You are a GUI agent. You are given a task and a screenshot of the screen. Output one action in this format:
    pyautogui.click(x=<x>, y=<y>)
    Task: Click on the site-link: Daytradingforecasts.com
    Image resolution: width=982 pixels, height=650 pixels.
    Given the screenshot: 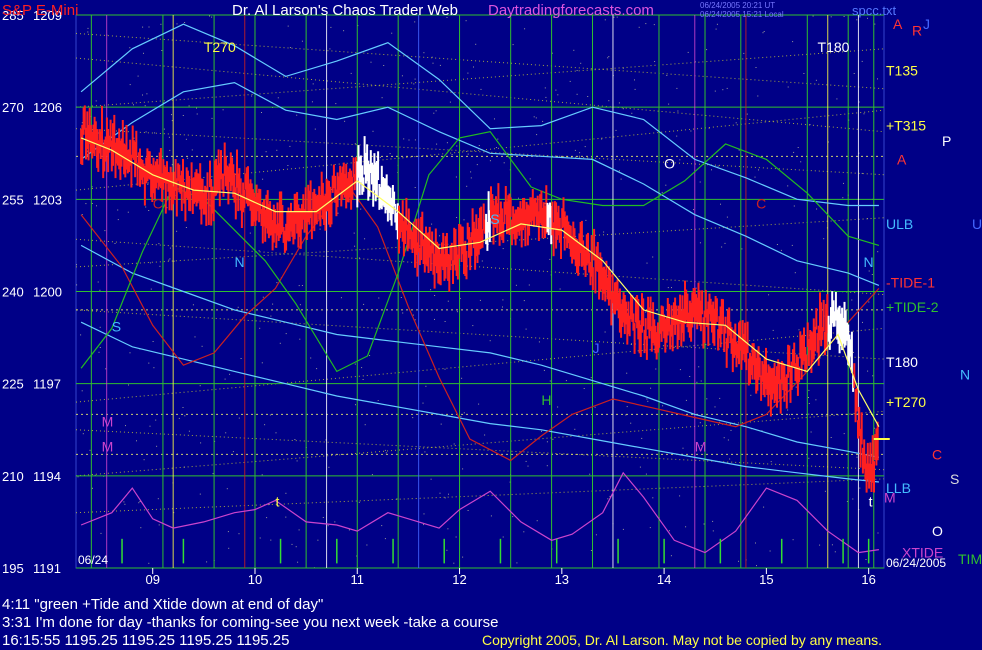 What is the action you would take?
    pyautogui.click(x=571, y=10)
    